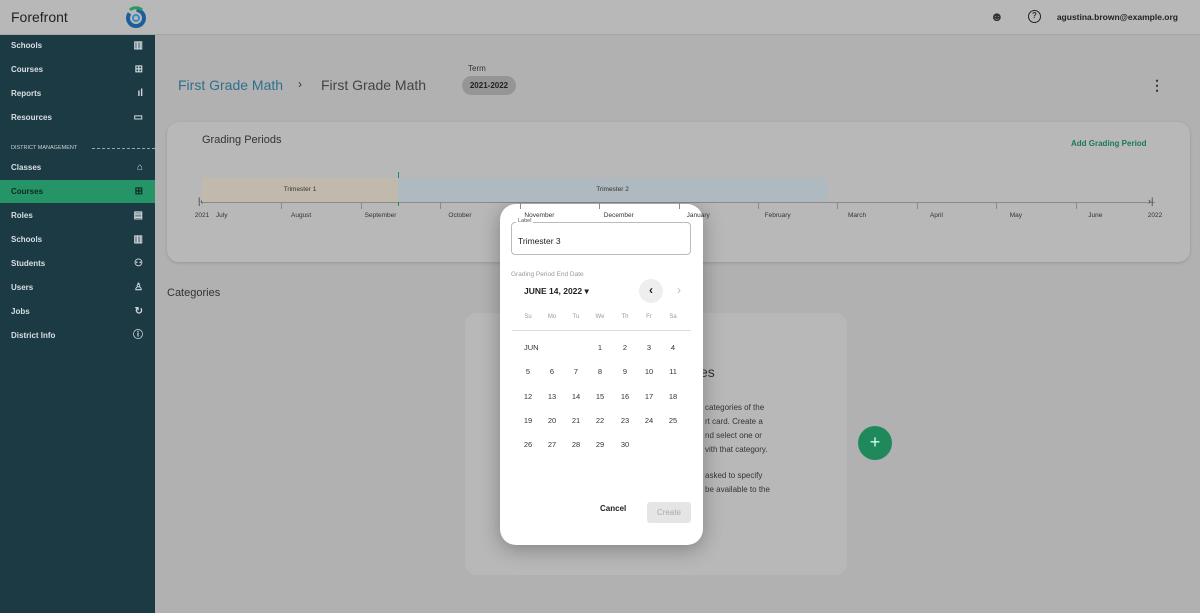 The height and width of the screenshot is (613, 1200). What do you see at coordinates (539, 241) in the screenshot?
I see `label-input-value: Trimester 3` at bounding box center [539, 241].